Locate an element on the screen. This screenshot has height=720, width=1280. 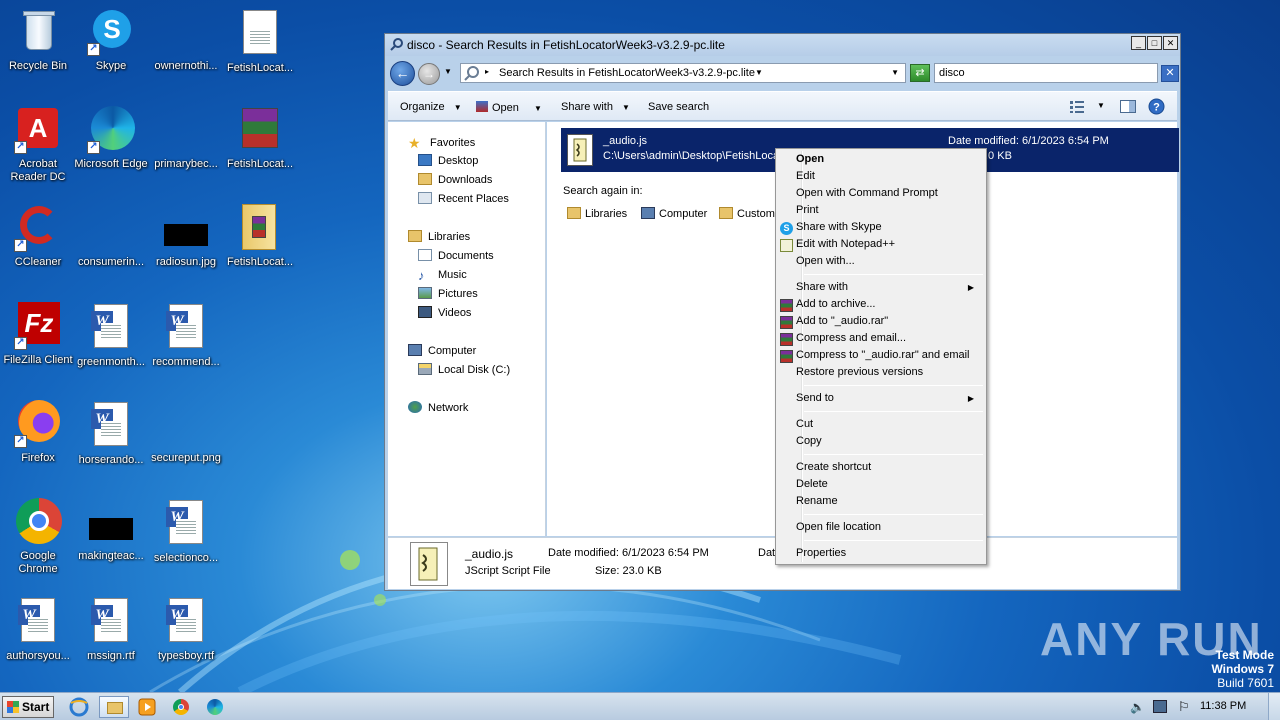
menu-item-compress-to-rar-and-email: Compress to "_audio.rar" and email is located at coordinates (883, 355).